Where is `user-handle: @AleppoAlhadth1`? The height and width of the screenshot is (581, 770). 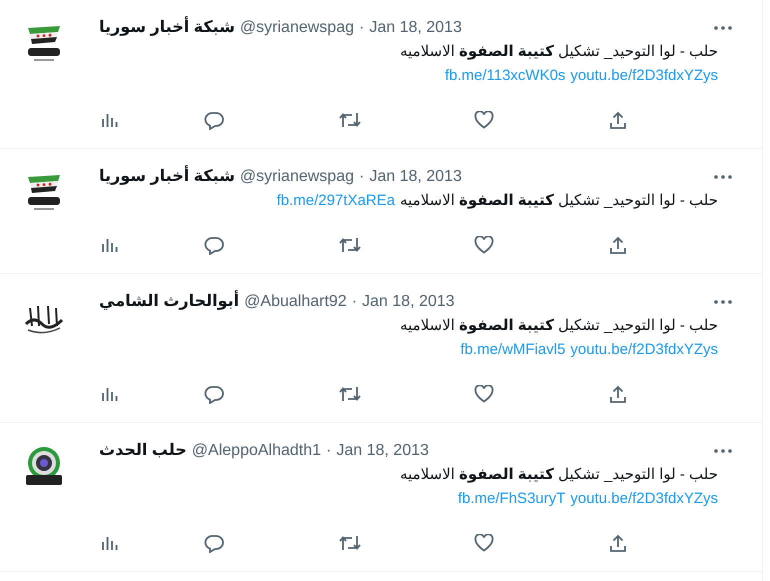
user-handle: @AleppoAlhadth1 is located at coordinates (257, 451).